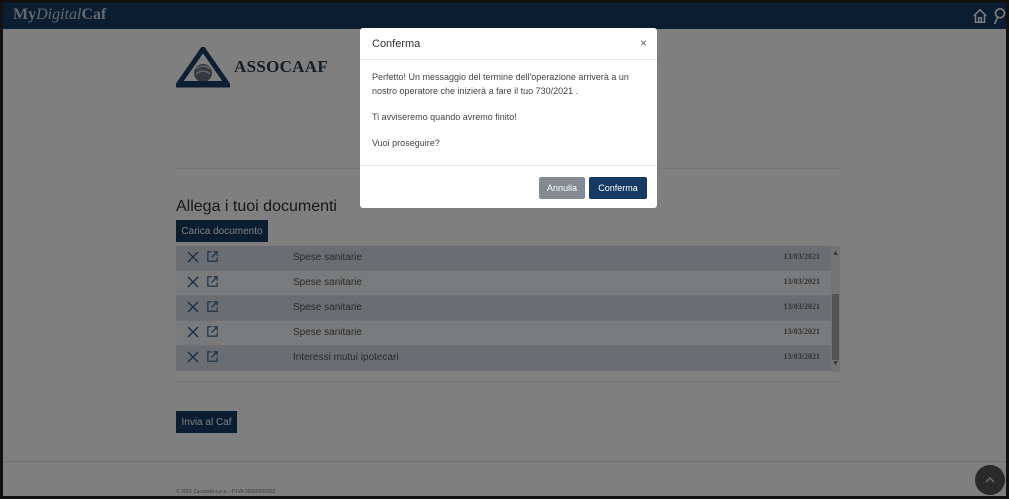 This screenshot has height=499, width=1009. Describe the element at coordinates (396, 44) in the screenshot. I see `dialog-title: Conferma` at that location.